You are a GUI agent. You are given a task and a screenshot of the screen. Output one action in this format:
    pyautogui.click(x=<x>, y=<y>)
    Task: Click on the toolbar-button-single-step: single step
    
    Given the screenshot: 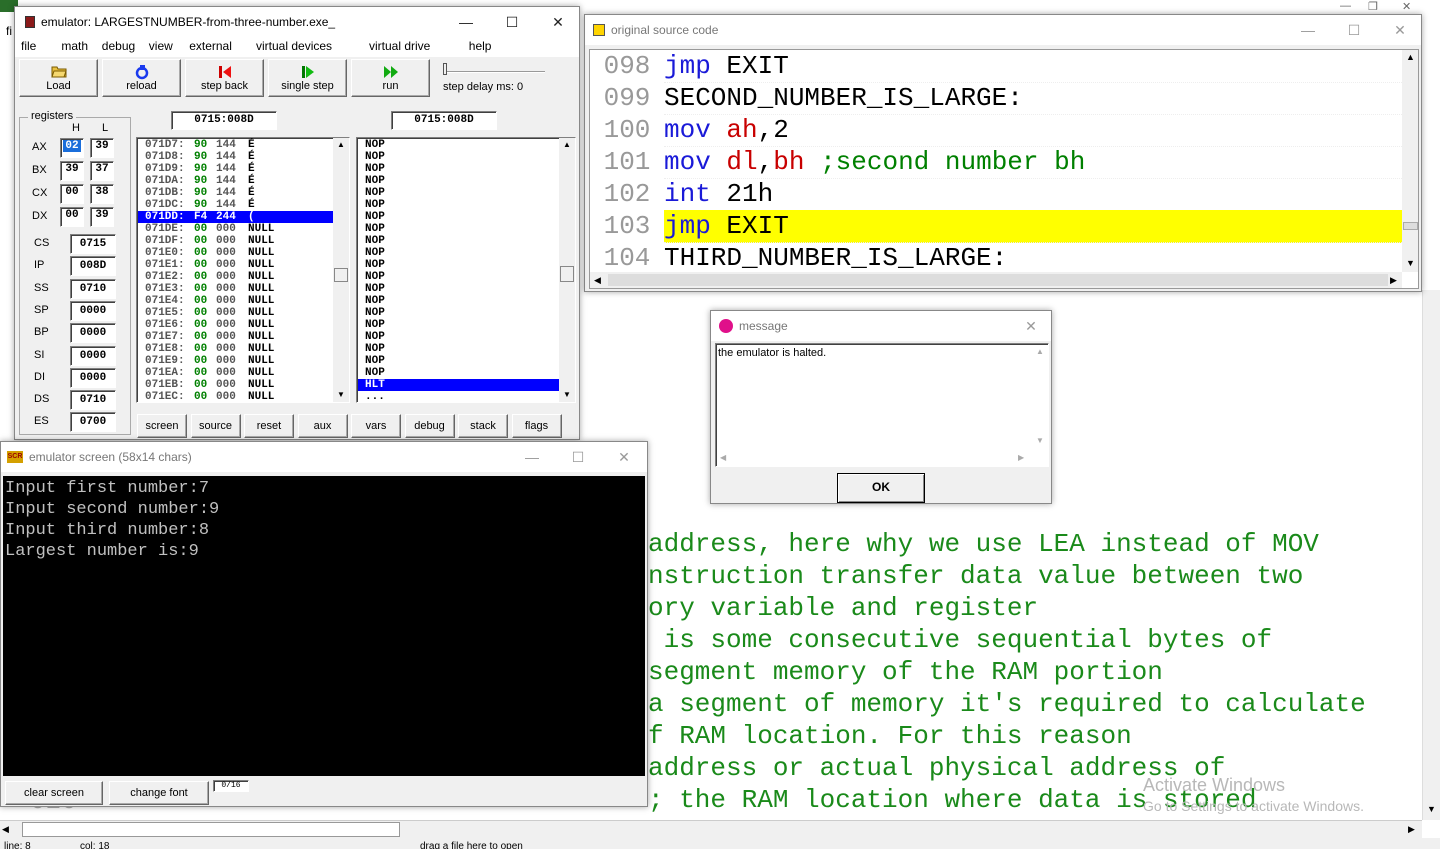 What is the action you would take?
    pyautogui.click(x=307, y=78)
    